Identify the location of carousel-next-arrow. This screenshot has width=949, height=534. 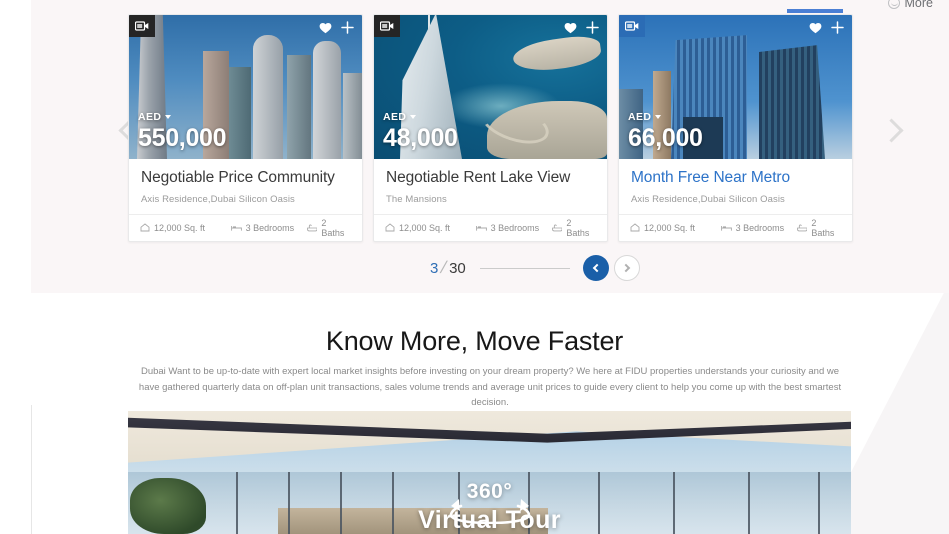
(891, 130).